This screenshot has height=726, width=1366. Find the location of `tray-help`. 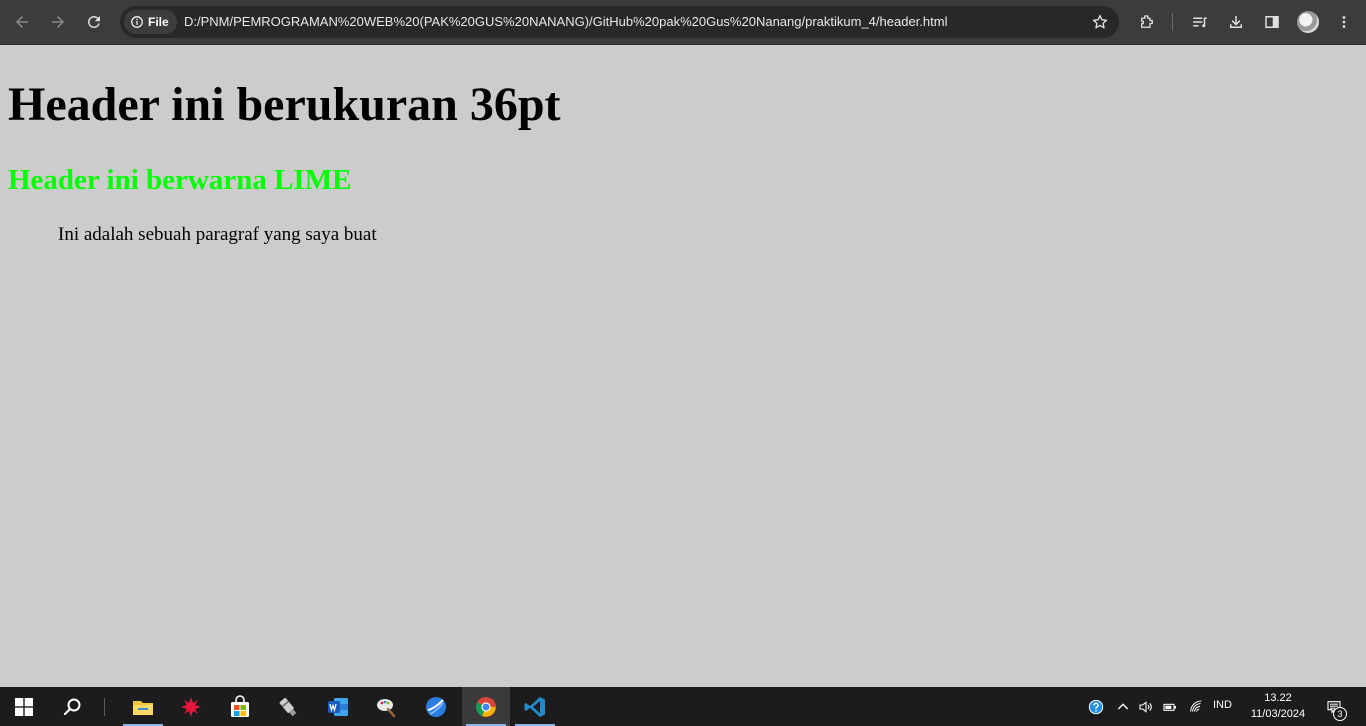

tray-help is located at coordinates (1096, 706).